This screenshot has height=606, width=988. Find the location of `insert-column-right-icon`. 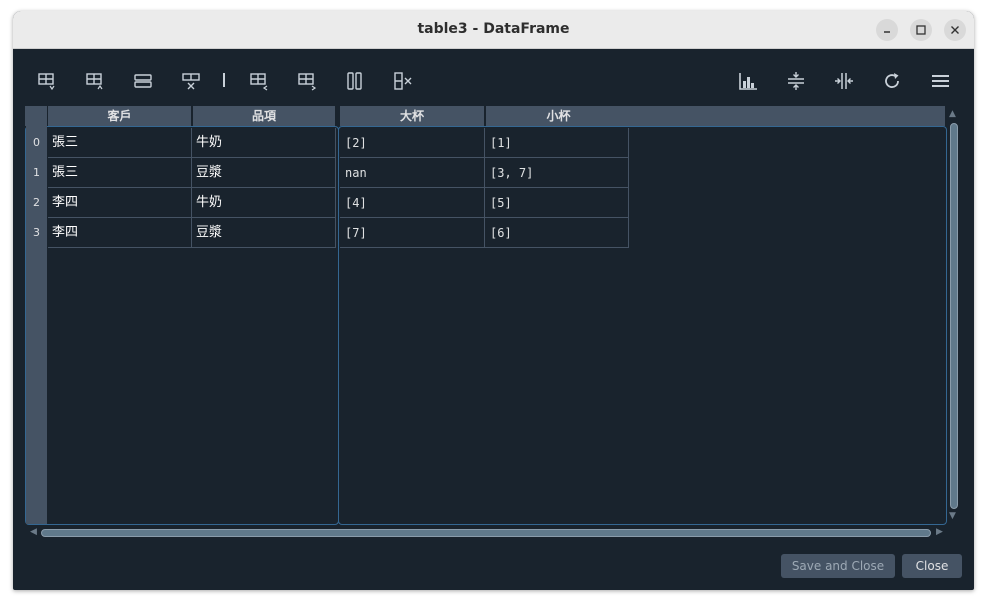

insert-column-right-icon is located at coordinates (307, 82).